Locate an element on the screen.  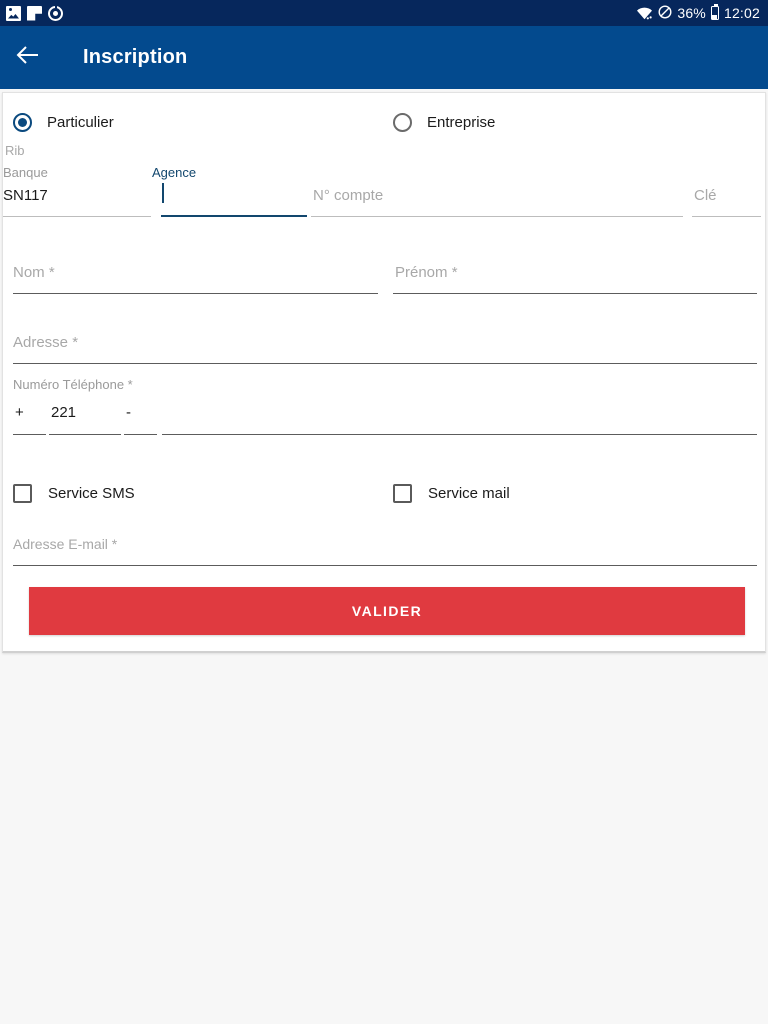
telephone-separator-underline is located at coordinates (140, 434).